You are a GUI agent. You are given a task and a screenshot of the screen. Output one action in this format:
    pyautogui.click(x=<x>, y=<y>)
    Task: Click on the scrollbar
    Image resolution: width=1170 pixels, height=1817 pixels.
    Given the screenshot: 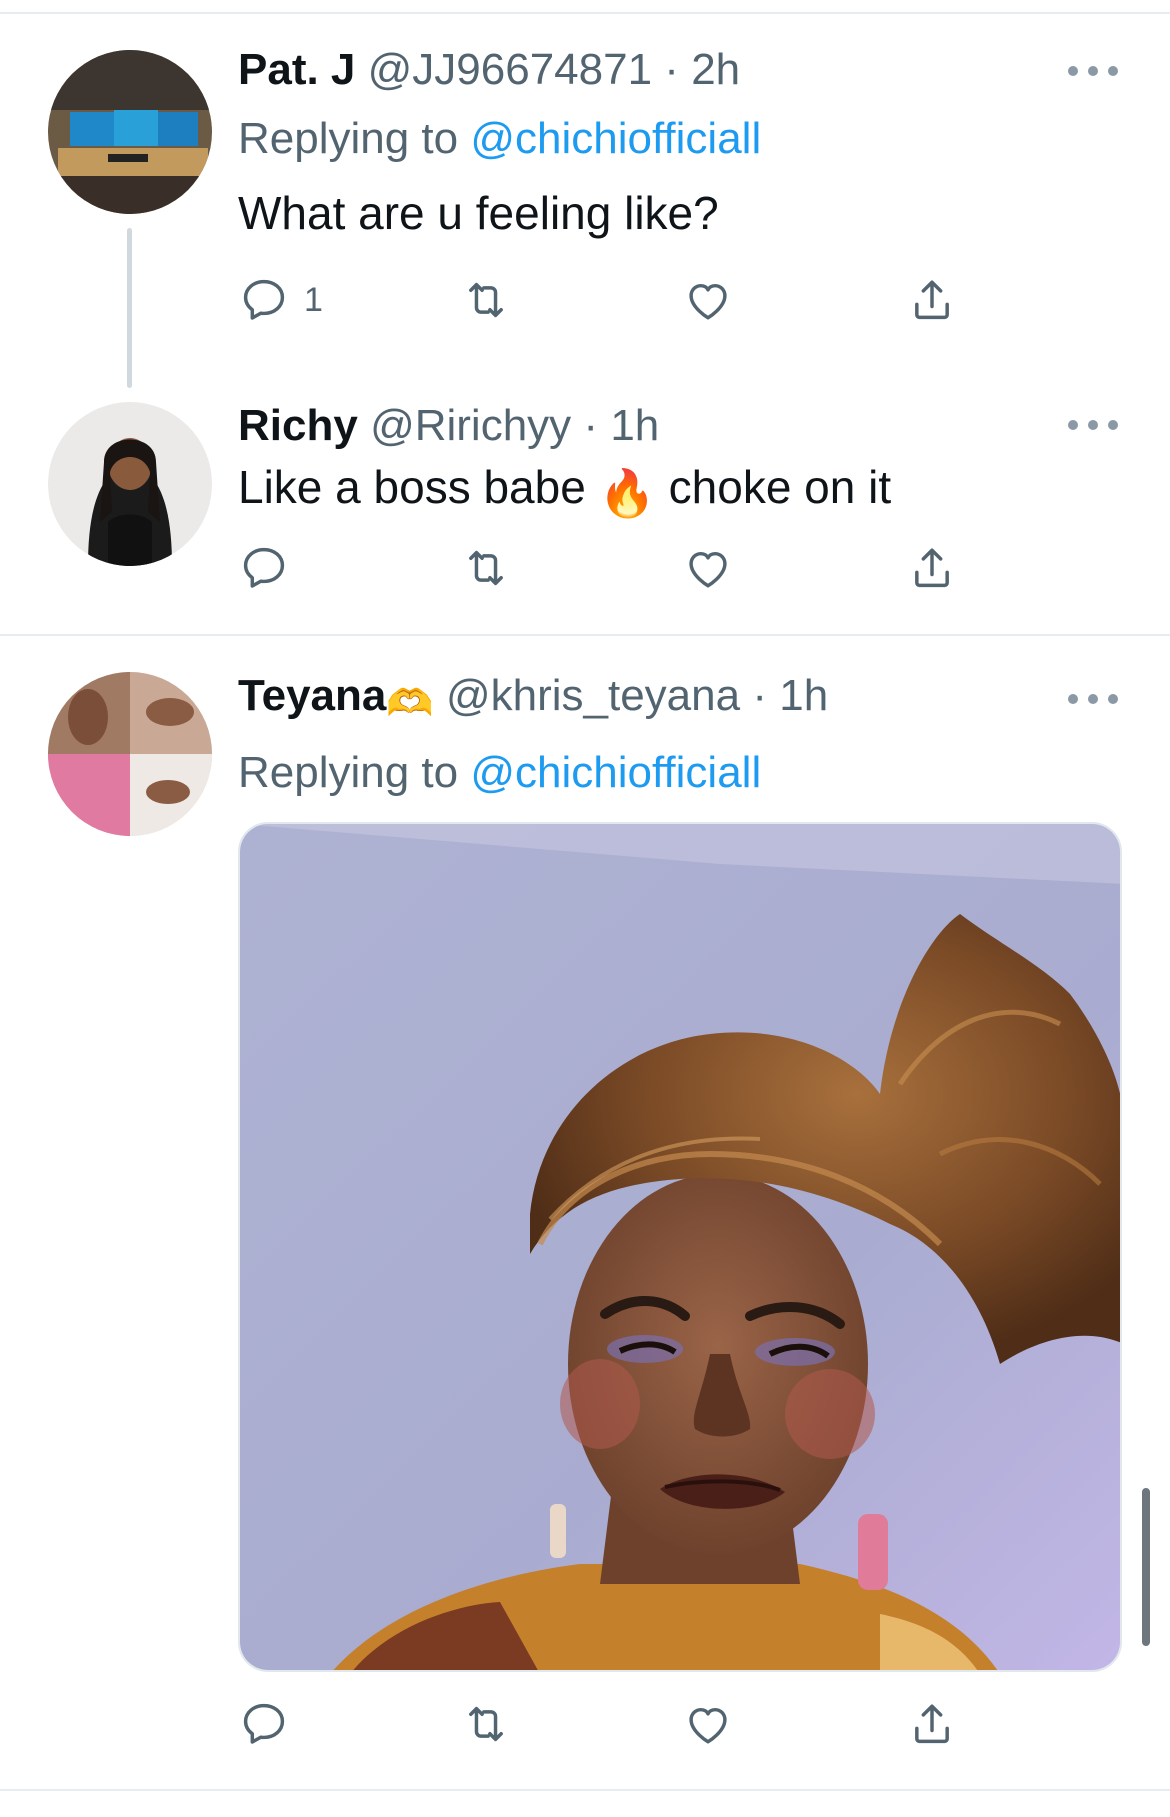 What is the action you would take?
    pyautogui.click(x=1146, y=1567)
    